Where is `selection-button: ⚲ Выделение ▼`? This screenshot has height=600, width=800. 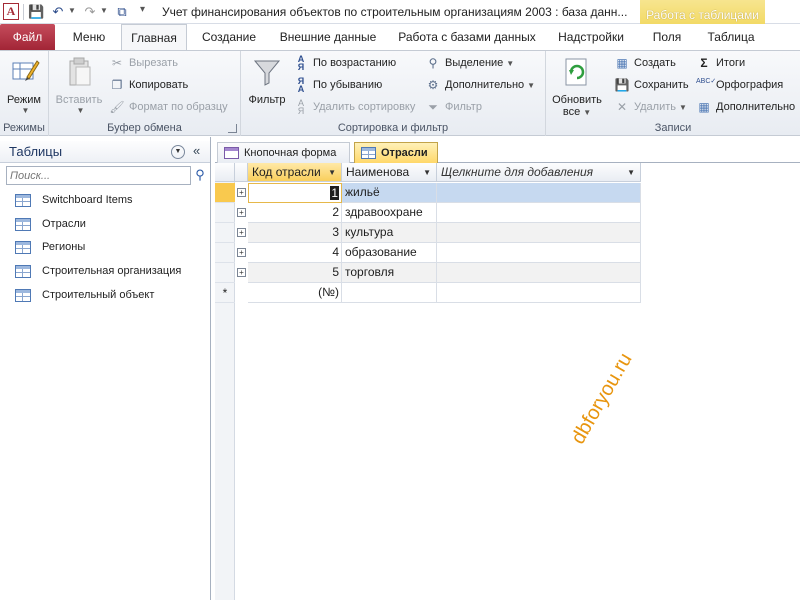 selection-button: ⚲ Выделение ▼ is located at coordinates (470, 63).